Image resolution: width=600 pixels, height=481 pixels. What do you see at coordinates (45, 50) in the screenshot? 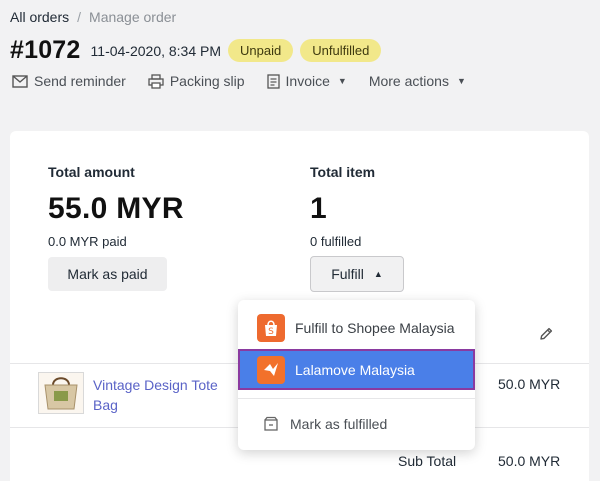
I see `order-number: #1072` at bounding box center [45, 50].